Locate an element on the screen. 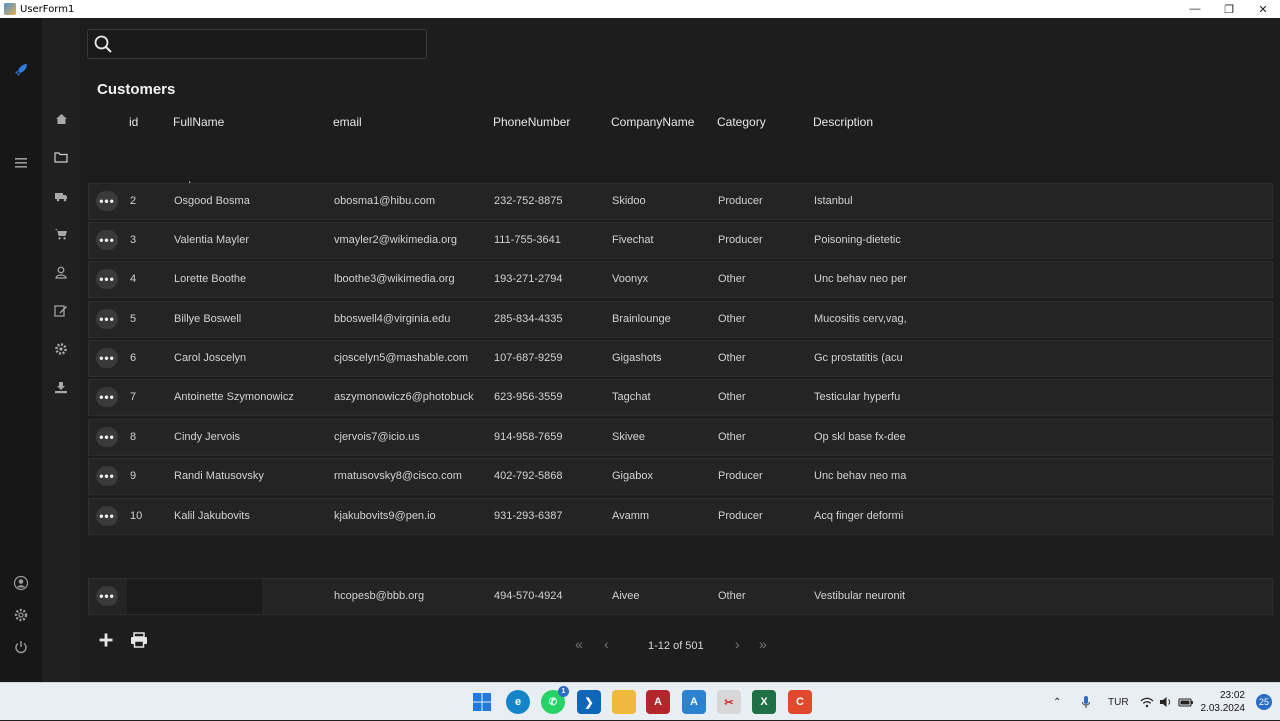 This screenshot has width=1280, height=721. cell-fullname: Kalil Jakubovits is located at coordinates (212, 516).